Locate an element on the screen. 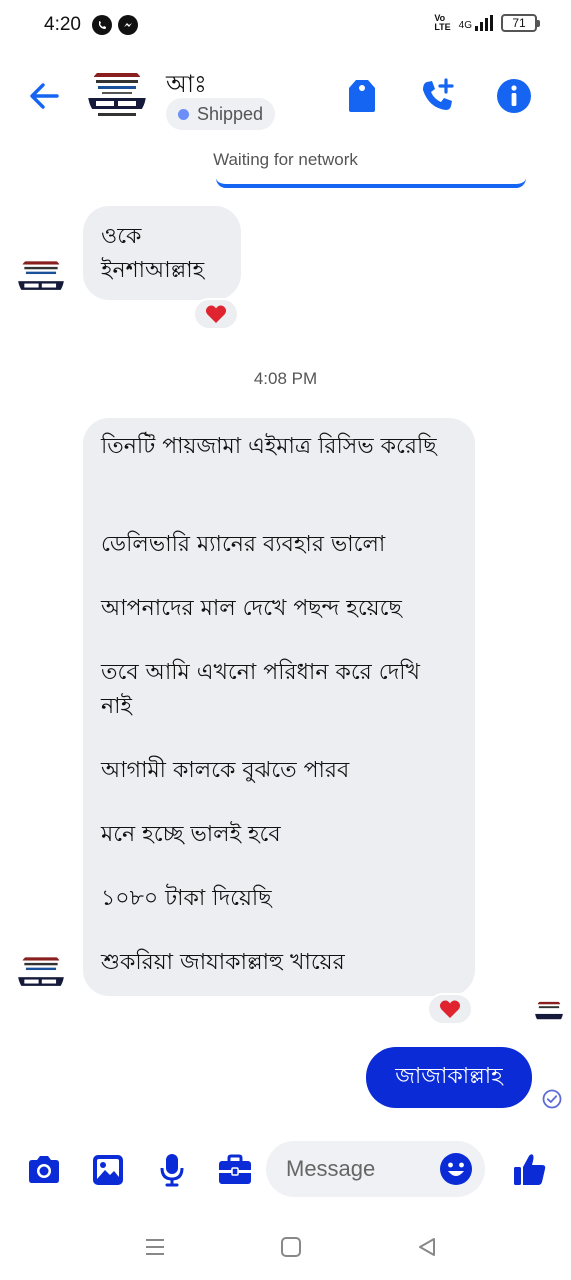  camera-button is located at coordinates (44, 1170).